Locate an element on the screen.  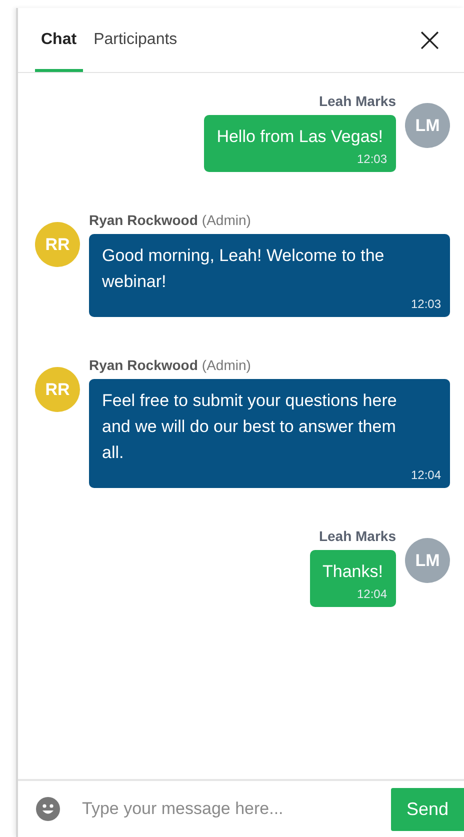
message-text: Good morning, Leah! Welcome to the webinar! is located at coordinates (244, 269).